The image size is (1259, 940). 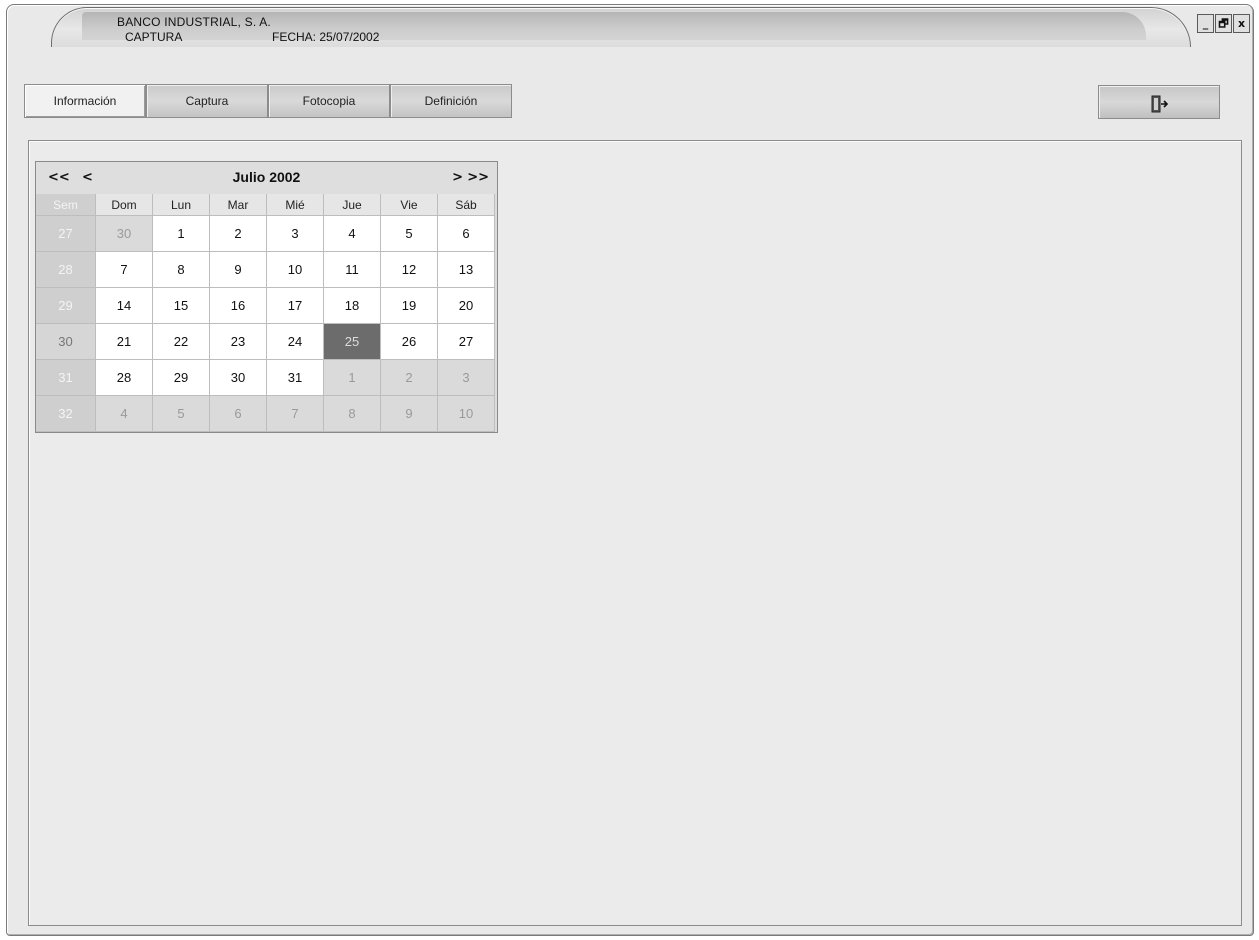 I want to click on day-cell: 26, so click(x=409, y=342).